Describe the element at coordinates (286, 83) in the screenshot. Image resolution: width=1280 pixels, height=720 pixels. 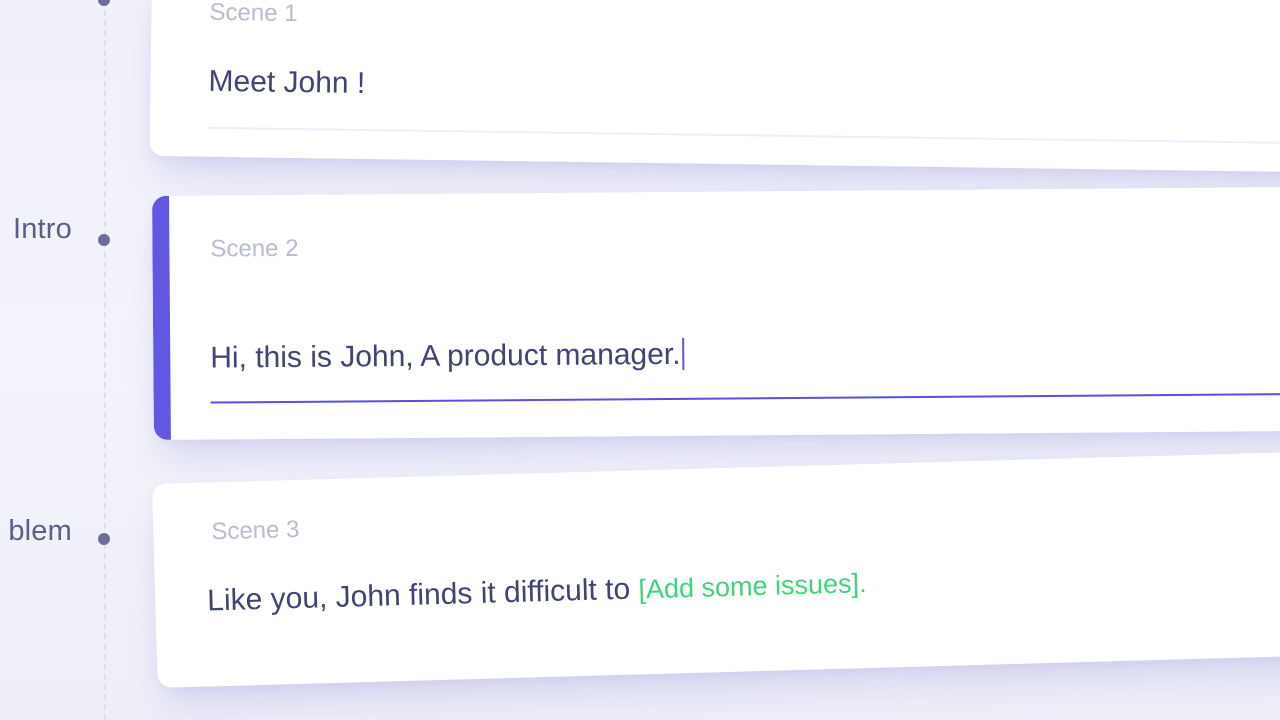
I see `scene-1-text: Meet John !` at that location.